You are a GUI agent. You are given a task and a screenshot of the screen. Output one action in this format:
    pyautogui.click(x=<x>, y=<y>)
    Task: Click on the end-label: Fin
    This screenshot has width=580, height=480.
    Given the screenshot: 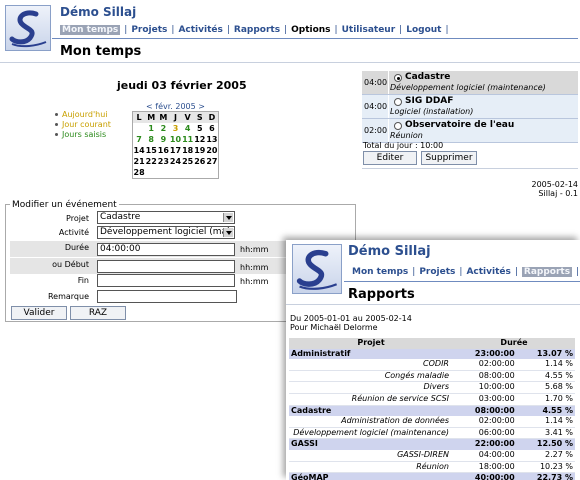 What is the action you would take?
    pyautogui.click(x=83, y=280)
    